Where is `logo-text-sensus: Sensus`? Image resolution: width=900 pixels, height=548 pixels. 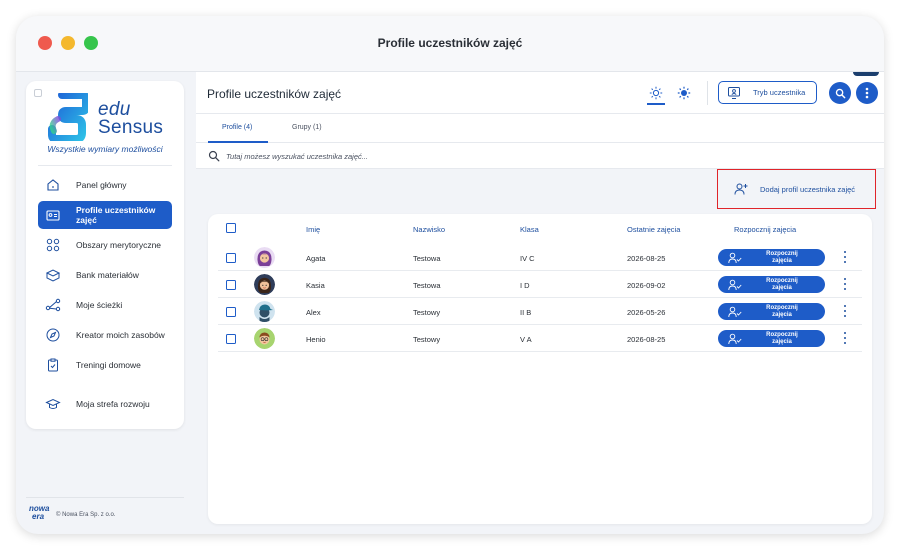
logo-text-sensus: Sensus is located at coordinates (131, 127).